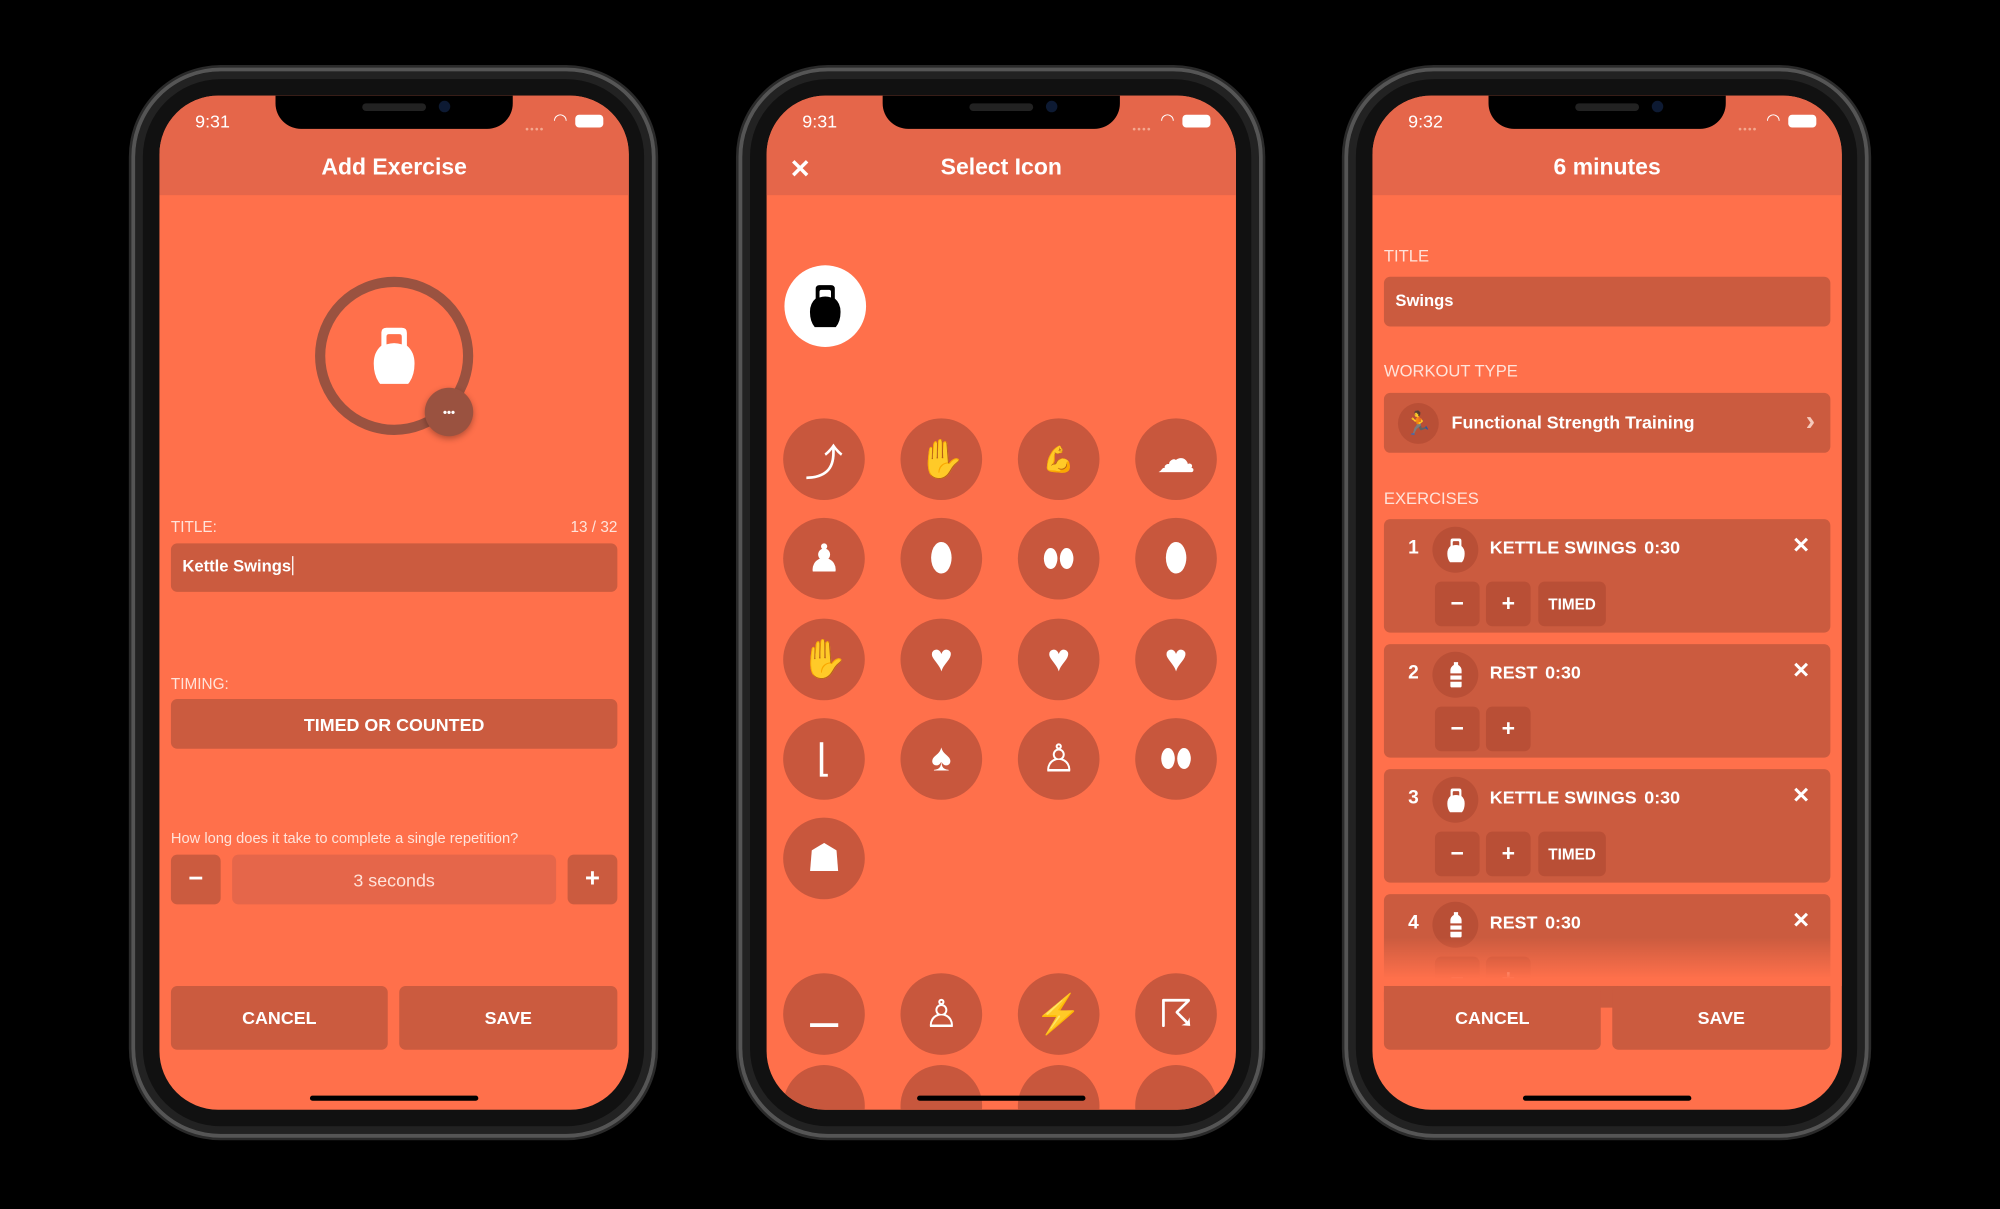  Describe the element at coordinates (1413, 922) in the screenshot. I see `exercise-number: 4` at that location.